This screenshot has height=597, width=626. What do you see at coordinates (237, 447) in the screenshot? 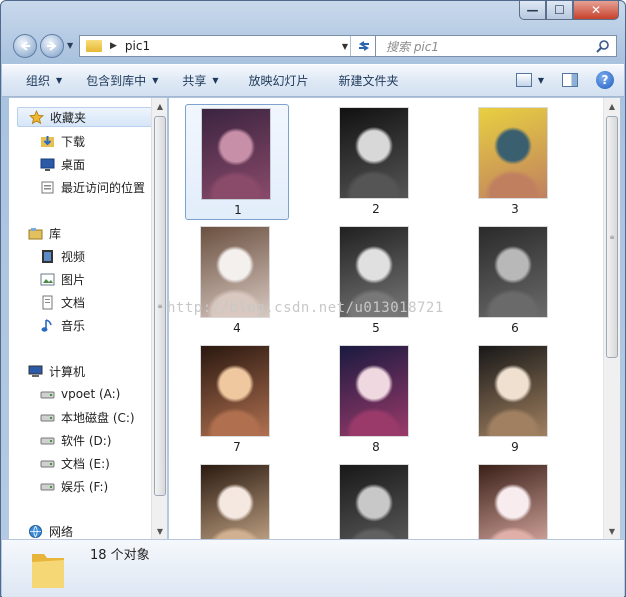
I see `file-name-label: 7` at bounding box center [237, 447].